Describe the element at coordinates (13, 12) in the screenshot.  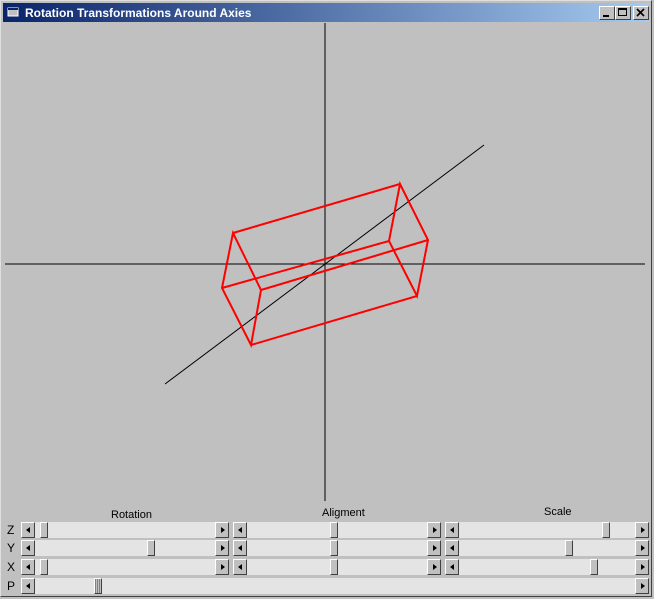
I see `window-app-icon` at that location.